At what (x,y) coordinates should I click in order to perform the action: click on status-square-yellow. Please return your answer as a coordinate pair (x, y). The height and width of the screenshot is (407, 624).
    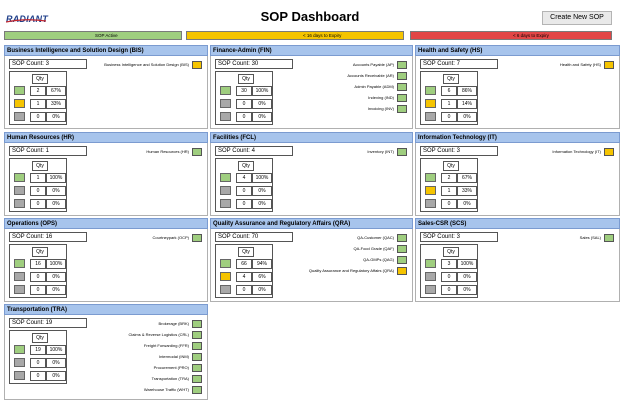
    Looking at the image, I should click on (430, 103).